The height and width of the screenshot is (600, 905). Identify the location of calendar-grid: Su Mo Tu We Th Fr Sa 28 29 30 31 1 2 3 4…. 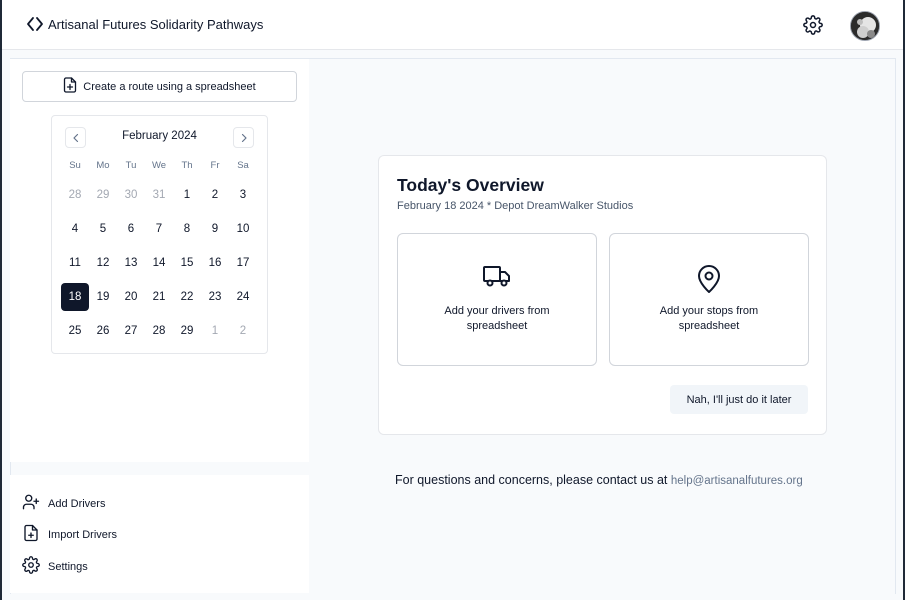
(159, 251).